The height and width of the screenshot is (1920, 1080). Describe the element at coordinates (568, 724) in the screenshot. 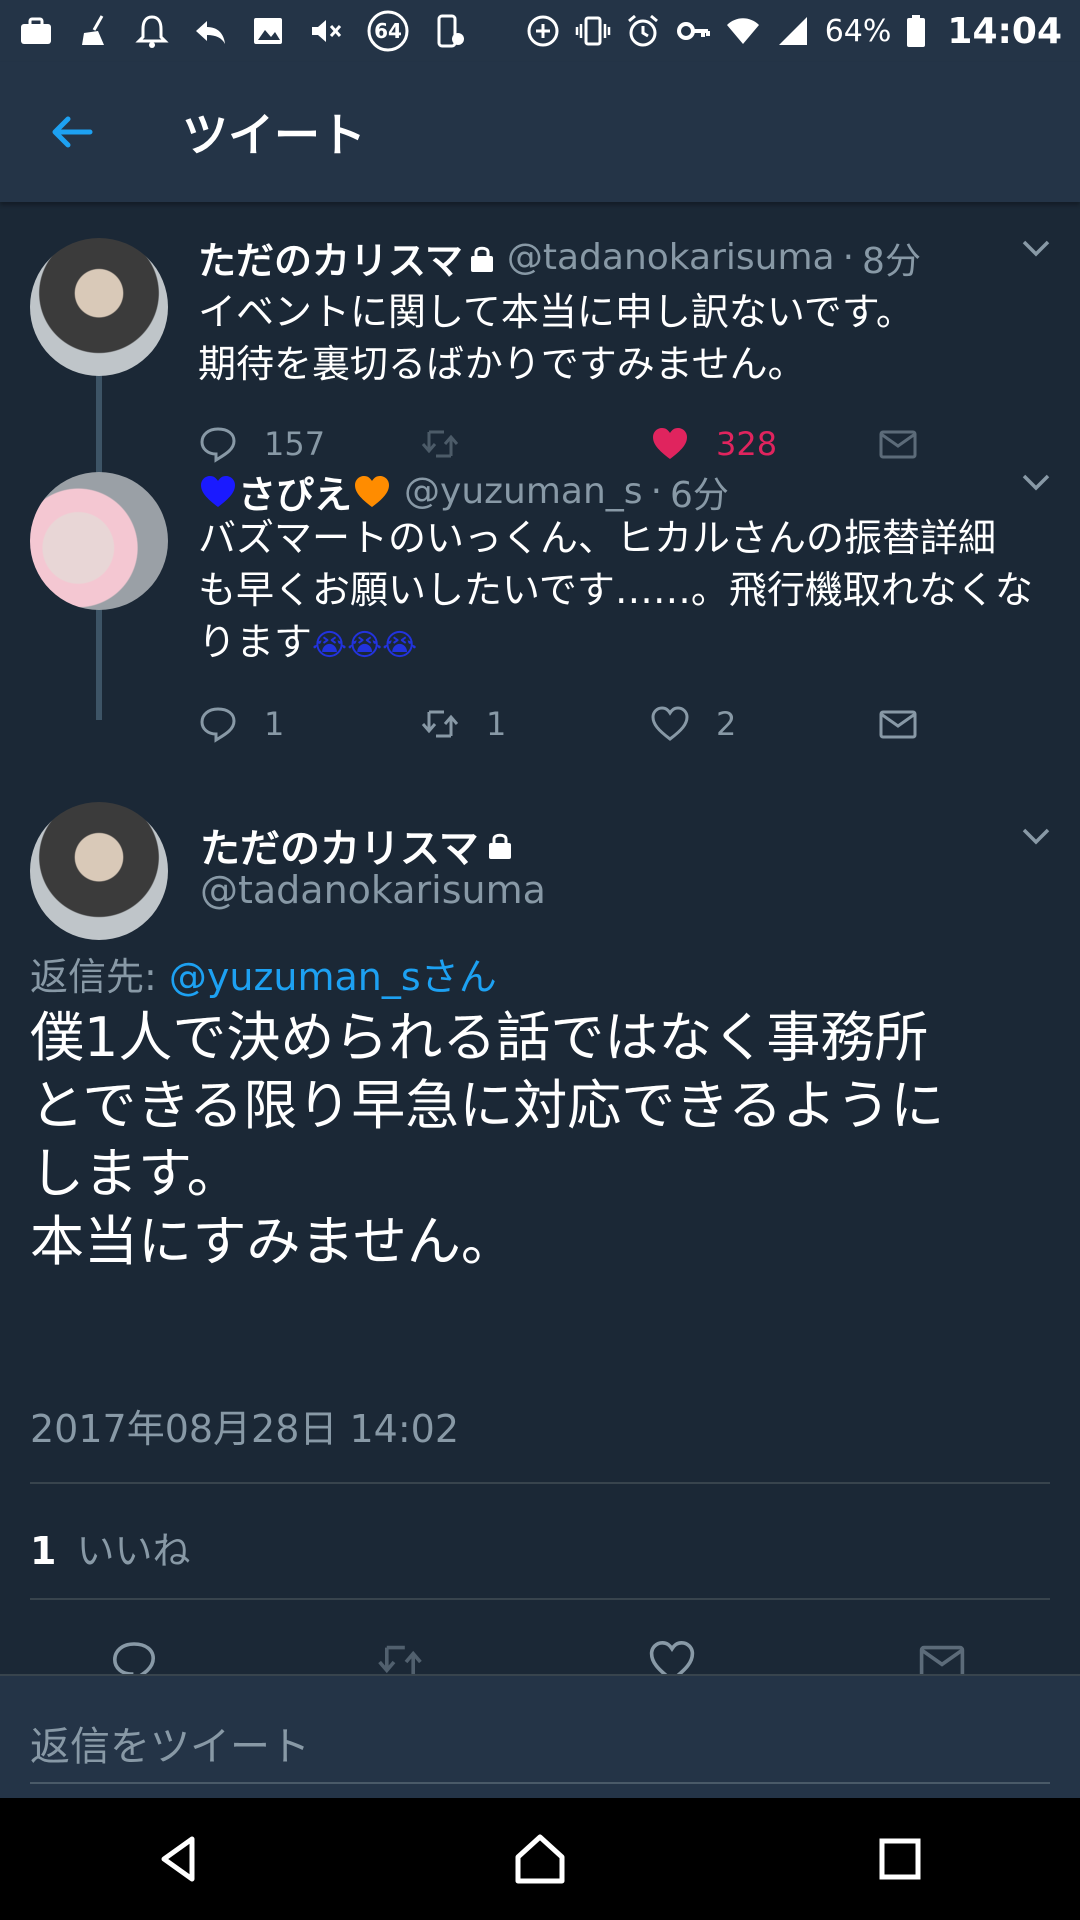

I see `tweet-actions: 1 1 2` at that location.